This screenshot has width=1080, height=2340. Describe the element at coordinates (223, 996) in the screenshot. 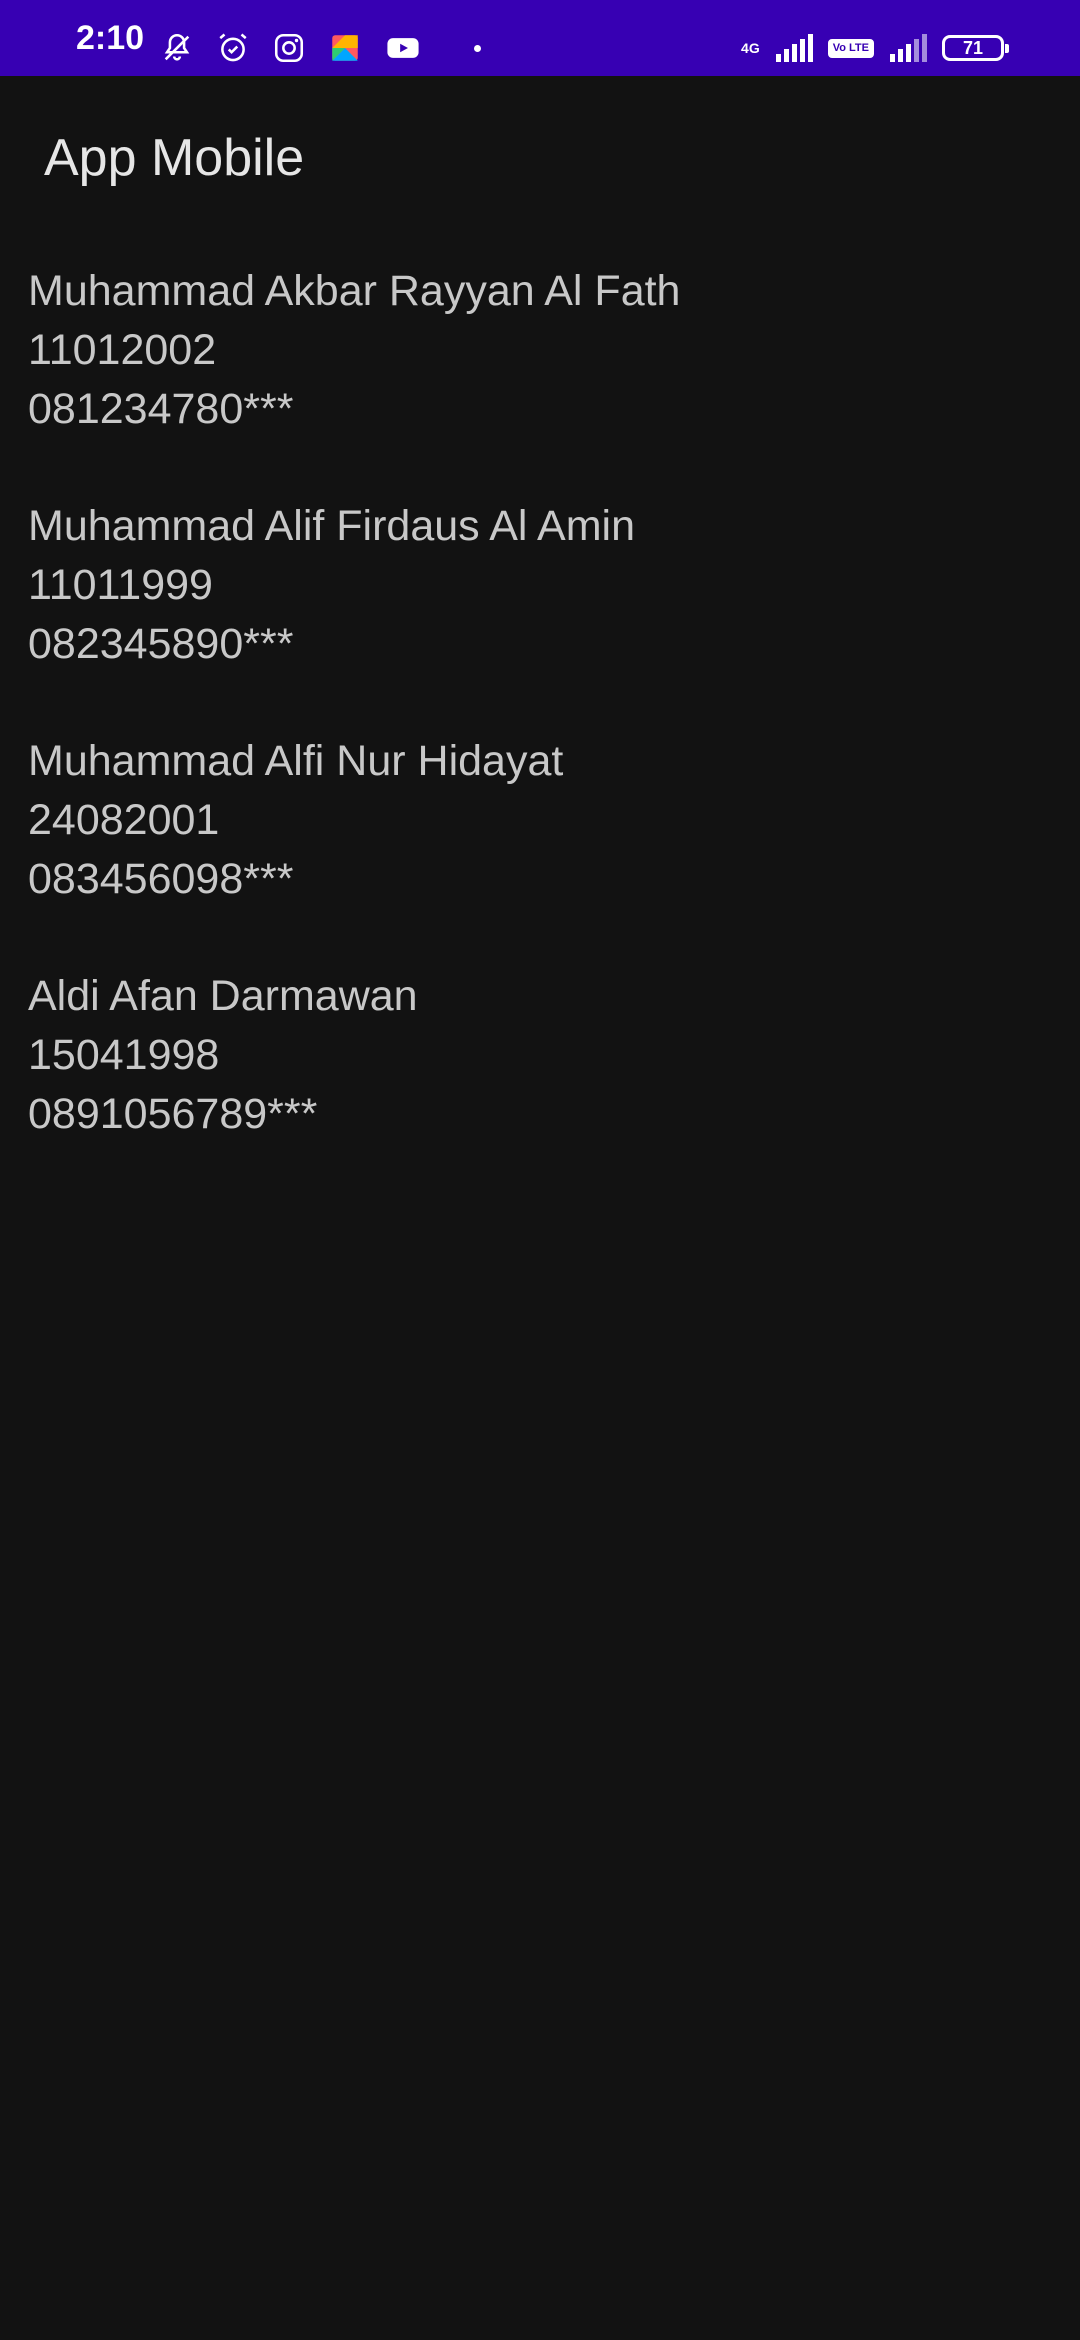

I see `entry-name: Aldi Afan Darmawan` at that location.